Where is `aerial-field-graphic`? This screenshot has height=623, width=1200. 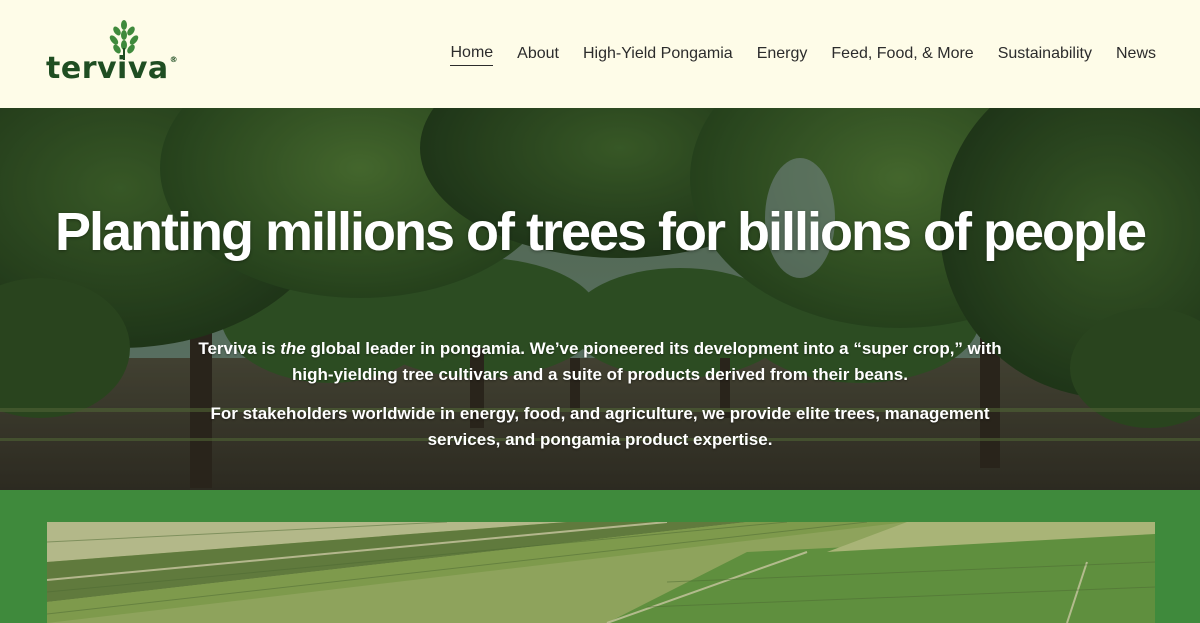
aerial-field-graphic is located at coordinates (601, 572).